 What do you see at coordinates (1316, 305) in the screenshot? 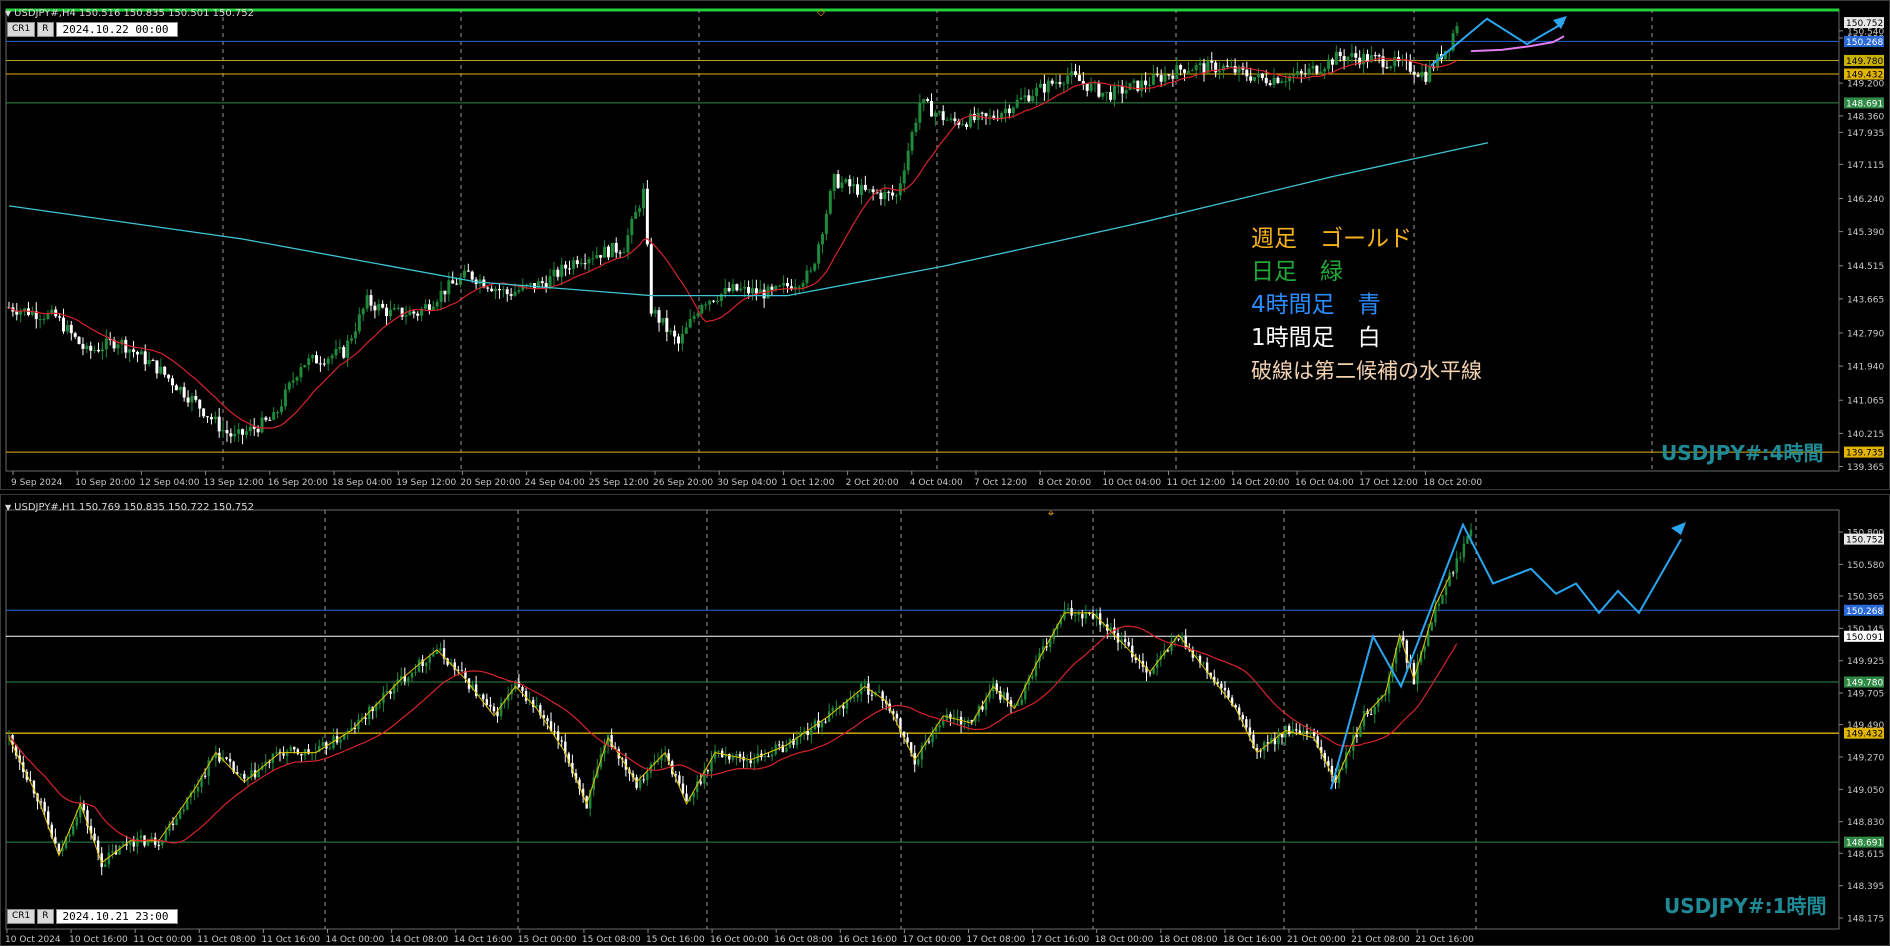
I see `legend-h4: 4時間足 青` at bounding box center [1316, 305].